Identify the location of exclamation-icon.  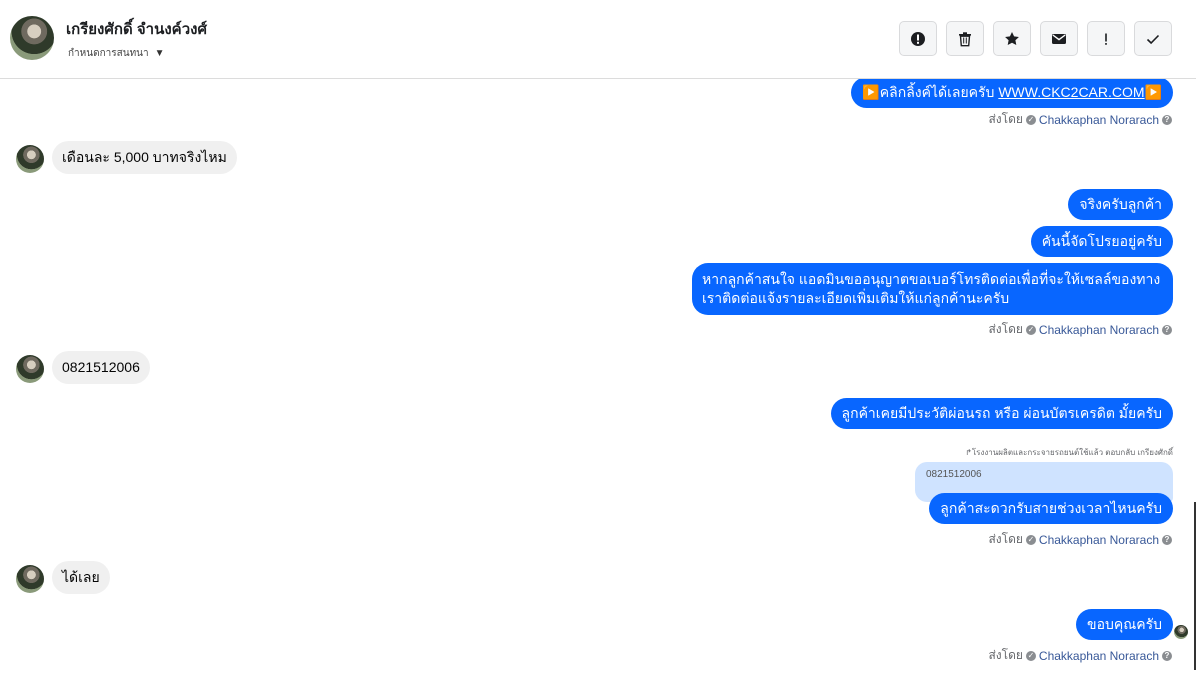
(1106, 39).